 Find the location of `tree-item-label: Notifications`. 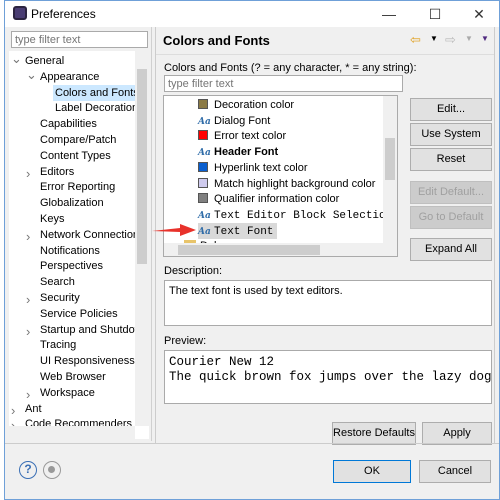

tree-item-label: Notifications is located at coordinates (70, 250).